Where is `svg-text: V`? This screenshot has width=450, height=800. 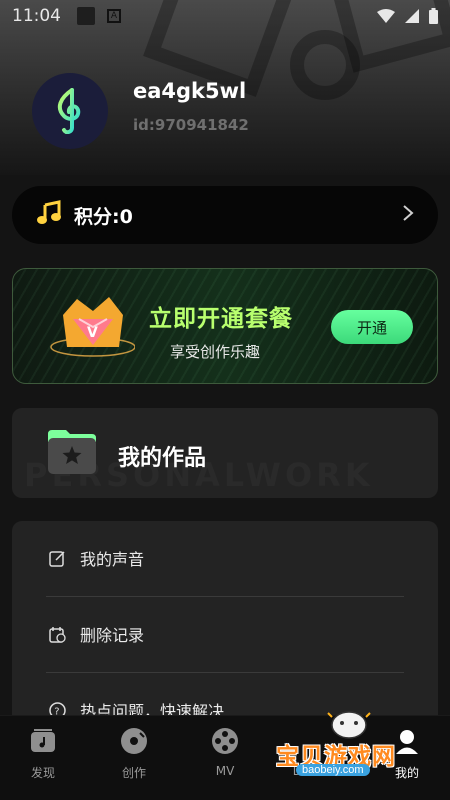
svg-text: V is located at coordinates (92, 333).